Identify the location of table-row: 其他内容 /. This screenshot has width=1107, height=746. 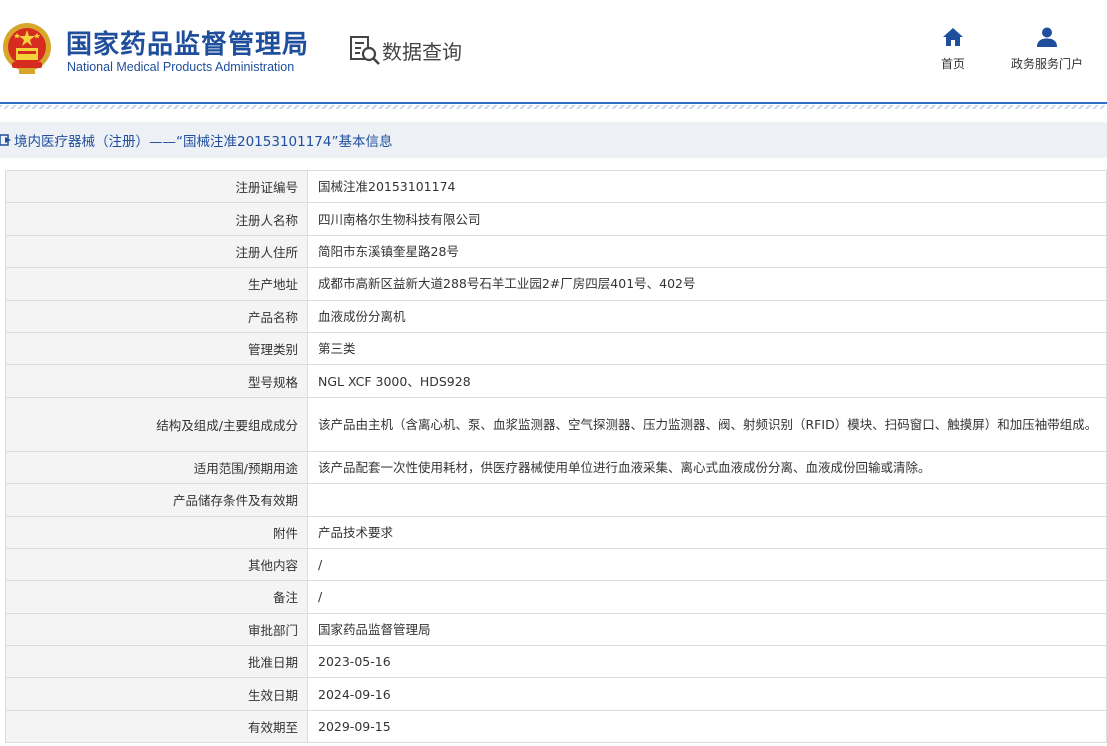
(556, 564).